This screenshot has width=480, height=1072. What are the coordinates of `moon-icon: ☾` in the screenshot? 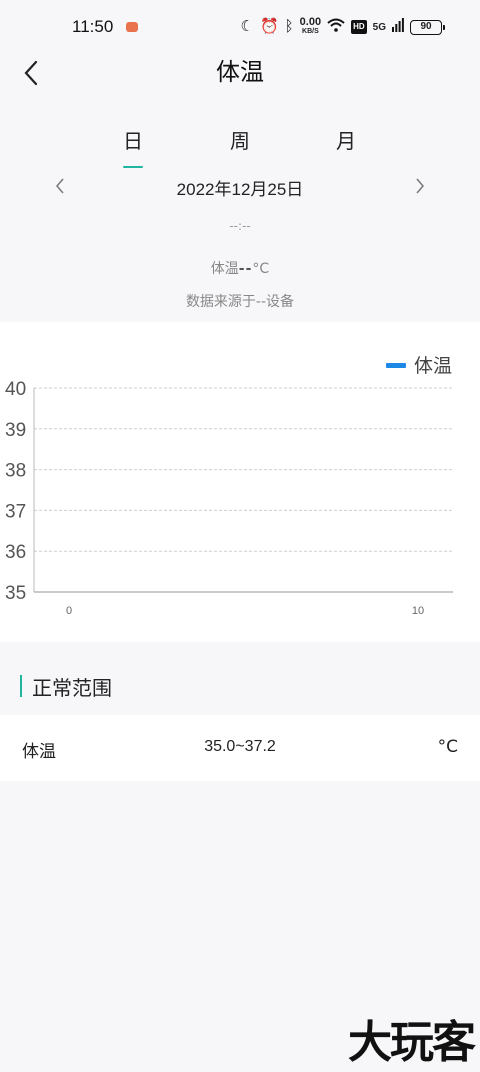 It's located at (247, 26).